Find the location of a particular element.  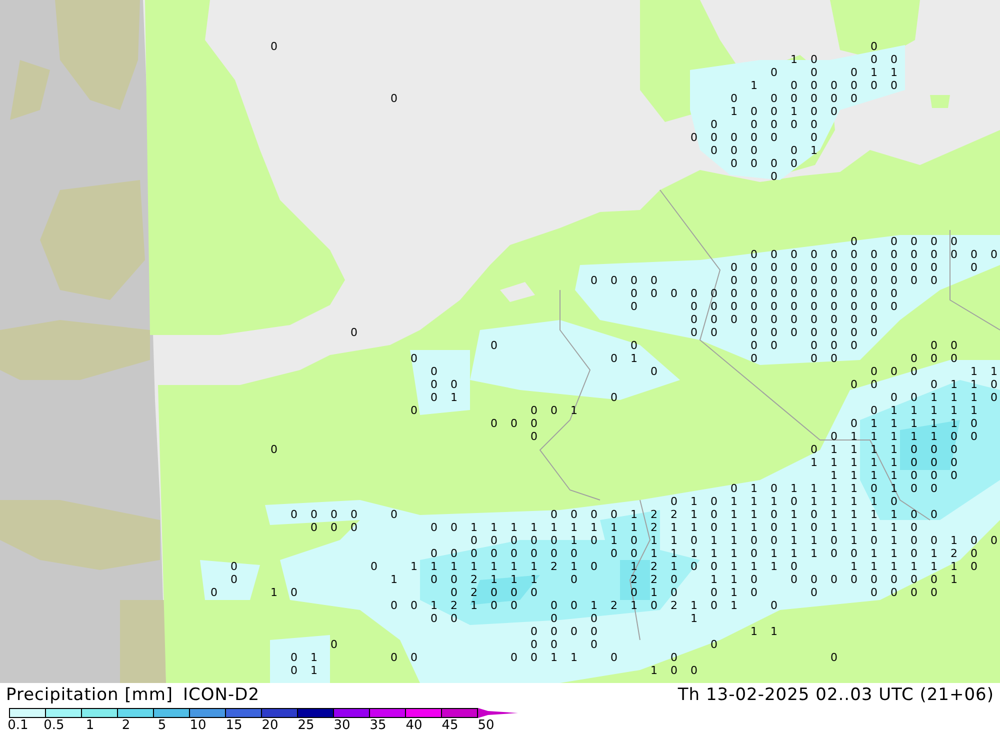

legend-tick-label: 15 is located at coordinates (234, 725).